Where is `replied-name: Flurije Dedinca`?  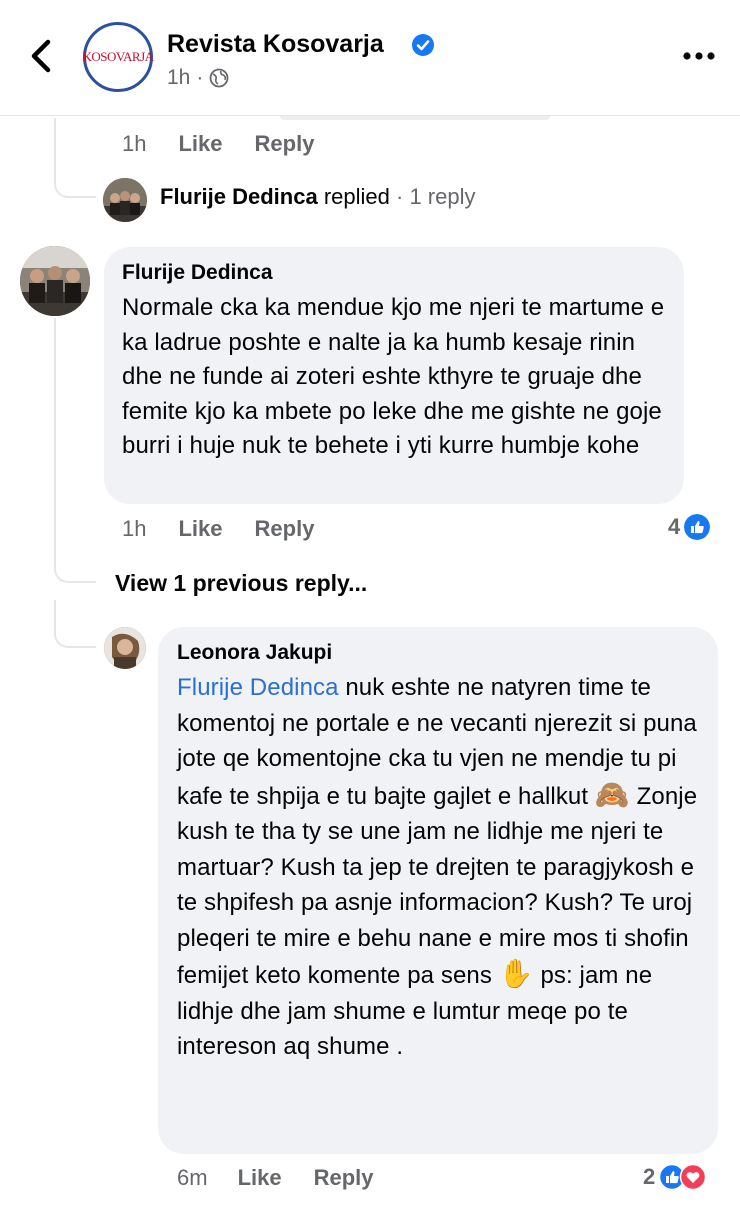
replied-name: Flurije Dedinca is located at coordinates (239, 196).